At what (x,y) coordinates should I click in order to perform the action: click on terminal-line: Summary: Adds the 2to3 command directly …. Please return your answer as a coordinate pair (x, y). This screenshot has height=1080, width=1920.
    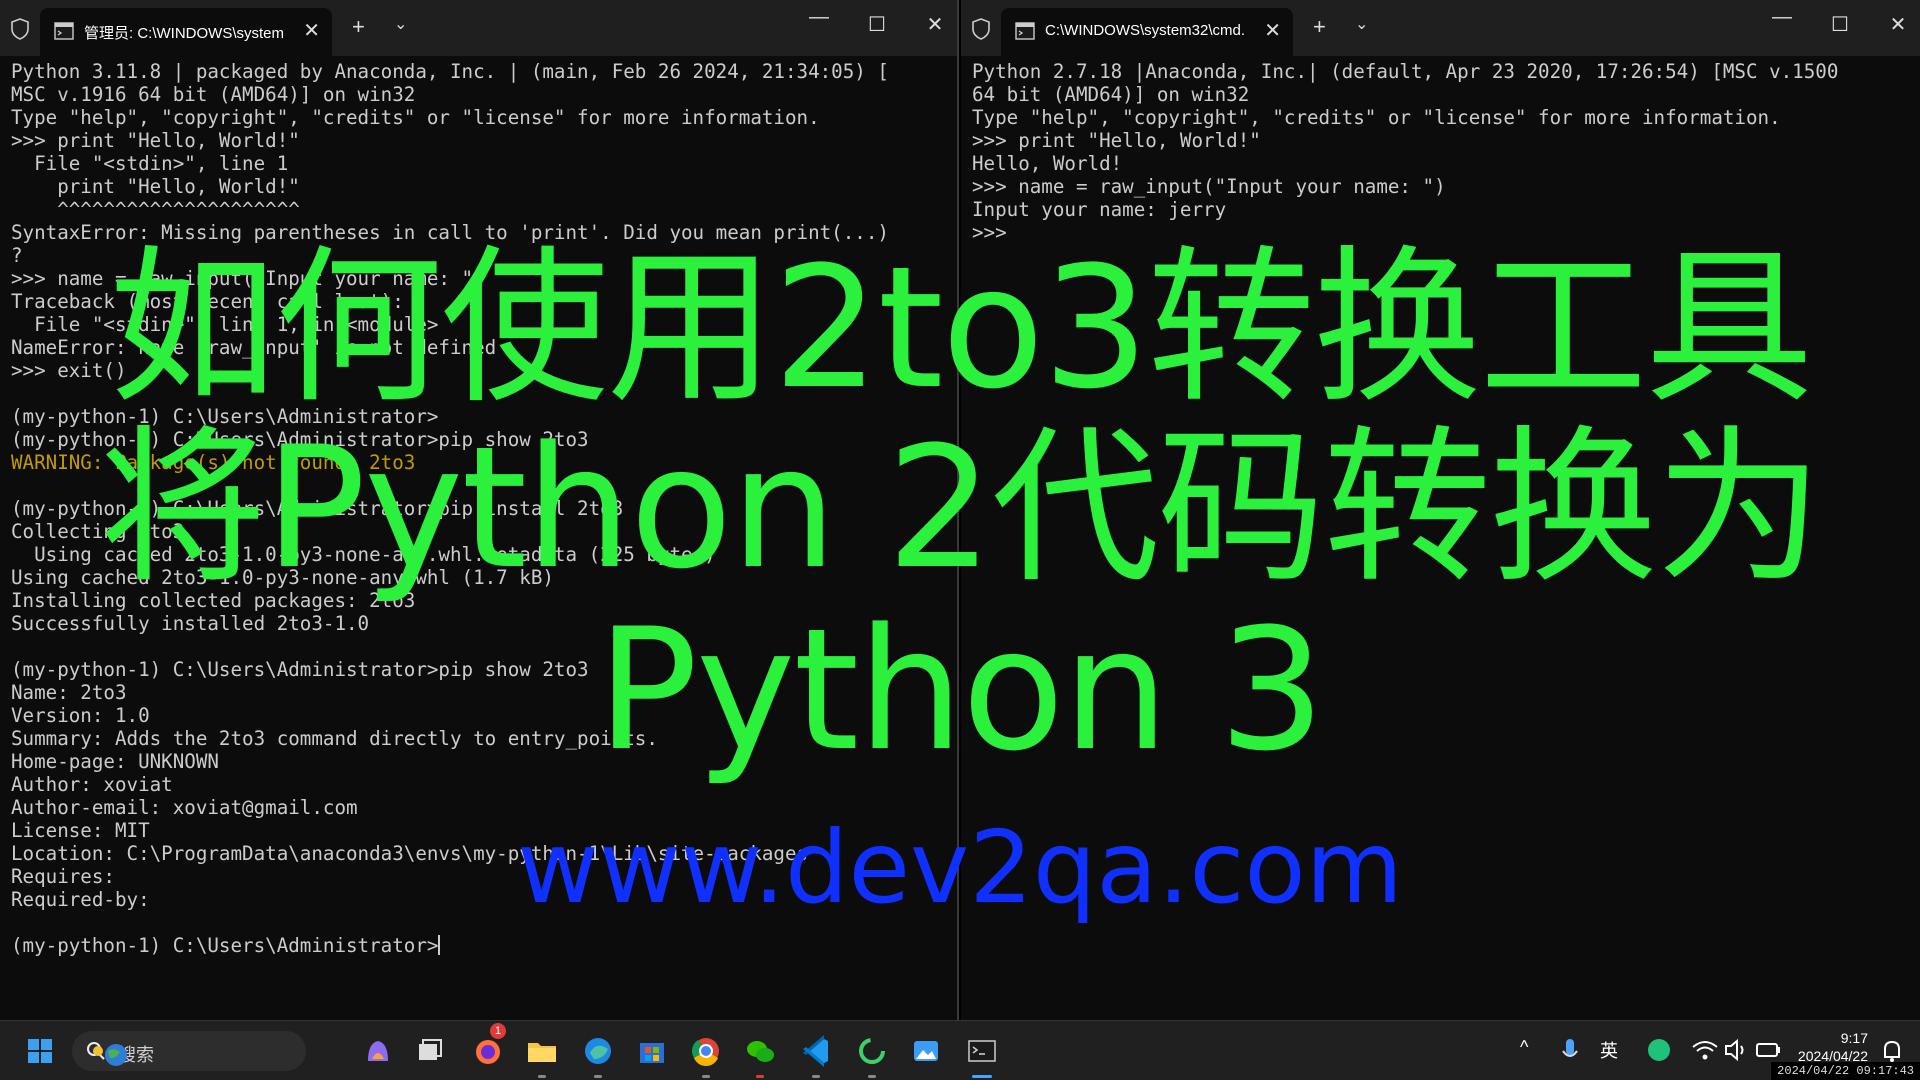
    Looking at the image, I should click on (334, 738).